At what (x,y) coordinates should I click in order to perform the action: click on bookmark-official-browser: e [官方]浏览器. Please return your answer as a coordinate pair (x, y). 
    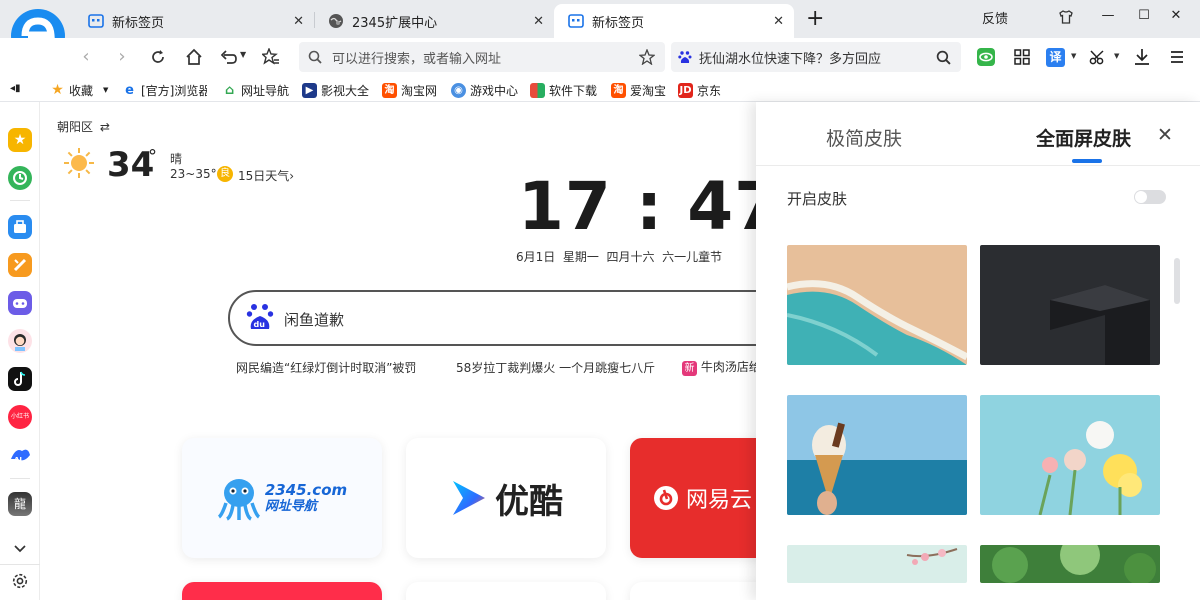
    Looking at the image, I should click on (164, 90).